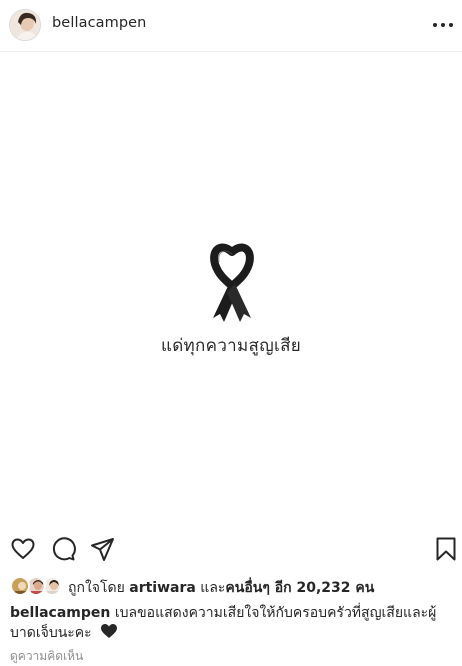  Describe the element at coordinates (99, 588) in the screenshot. I see `likes-prefix: ถูกใจโดย` at that location.